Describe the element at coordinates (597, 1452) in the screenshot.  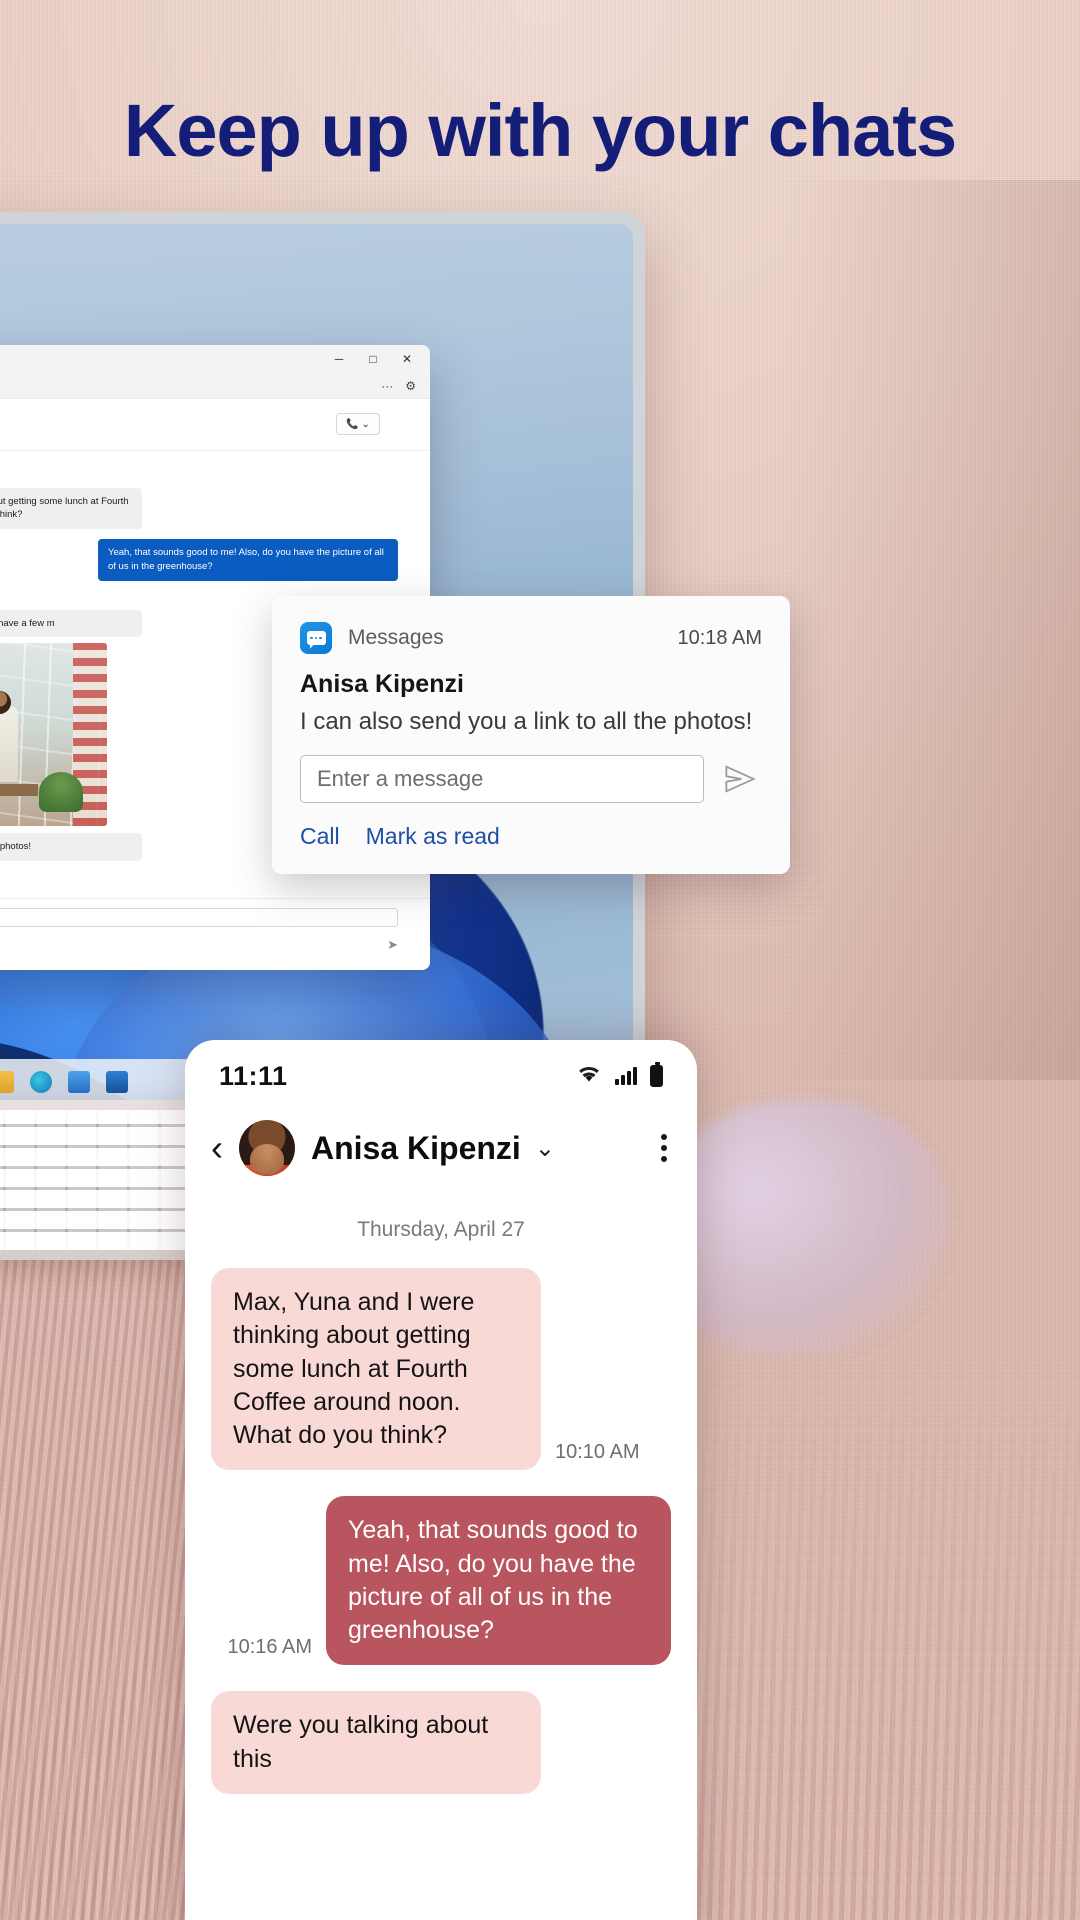
I see `message-timestamp: 10:10 AM` at that location.